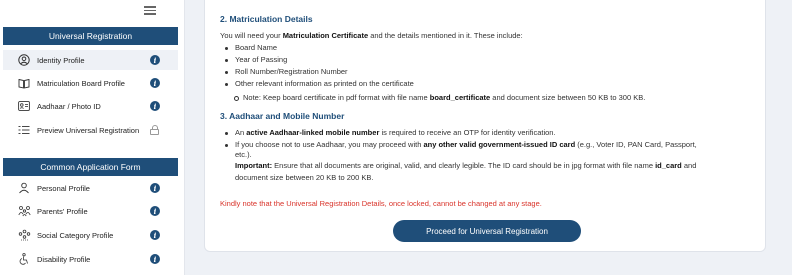 This screenshot has width=792, height=275. I want to click on sidebar-item-personal-profile: Personal Profile i, so click(90, 188).